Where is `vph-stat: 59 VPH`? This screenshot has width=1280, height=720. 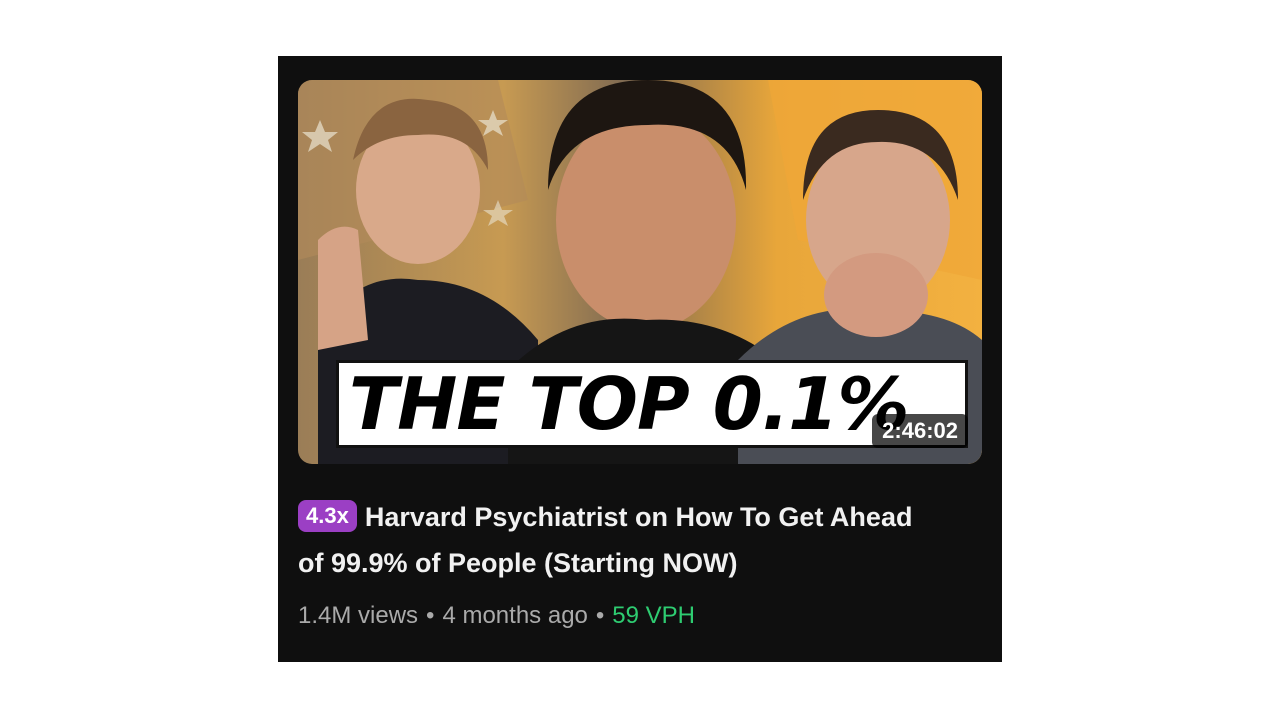 vph-stat: 59 VPH is located at coordinates (654, 615).